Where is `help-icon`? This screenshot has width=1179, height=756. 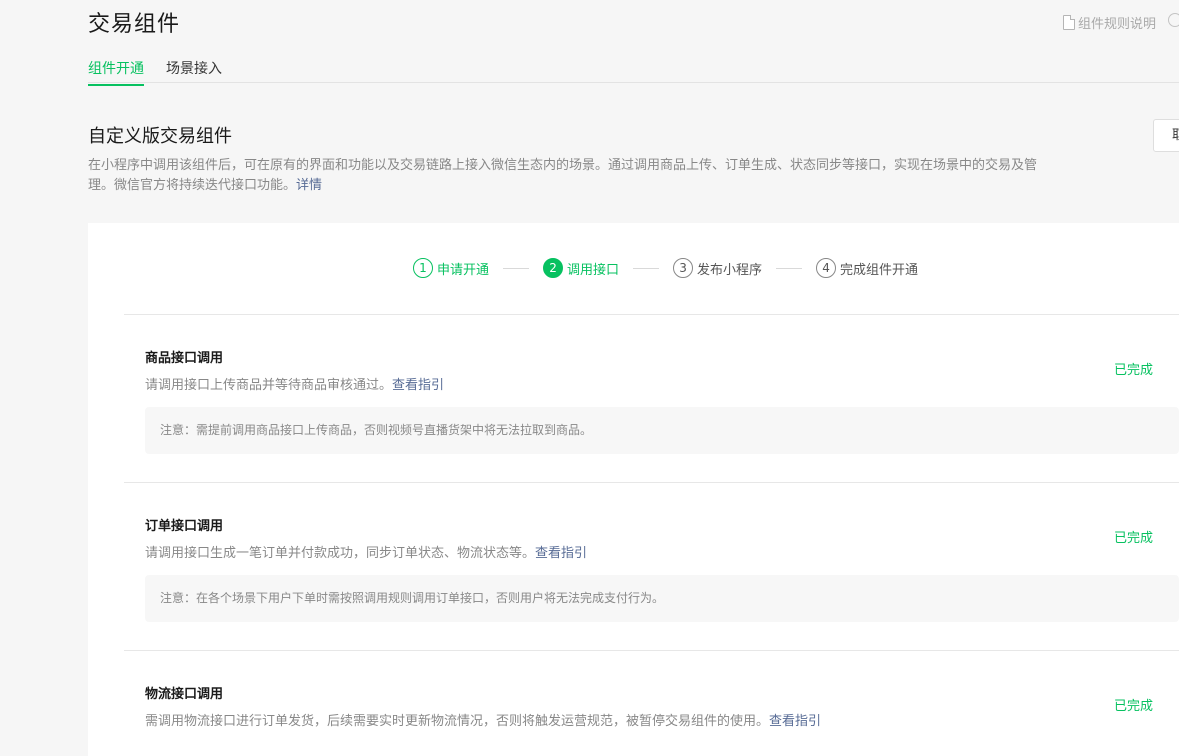
help-icon is located at coordinates (1173, 20).